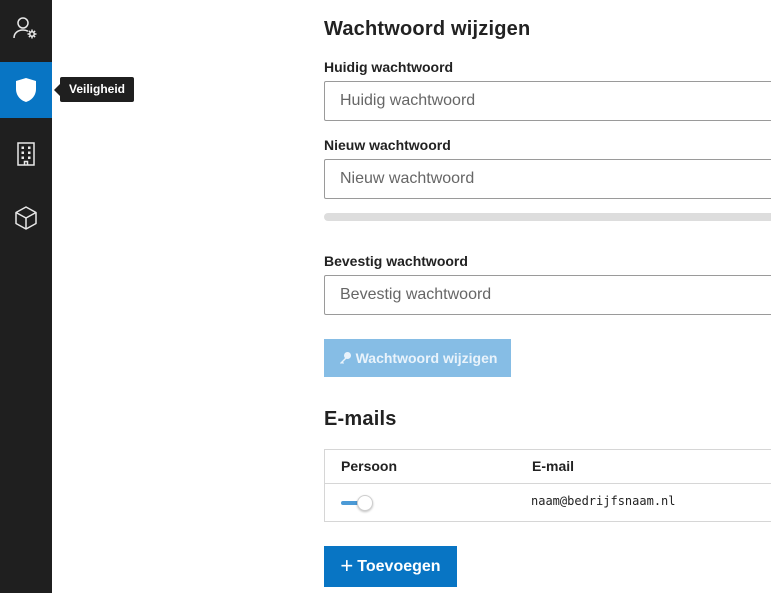 Image resolution: width=771 pixels, height=593 pixels. Describe the element at coordinates (603, 501) in the screenshot. I see `email-cell: naam@bedrijfsnaam.nl` at that location.